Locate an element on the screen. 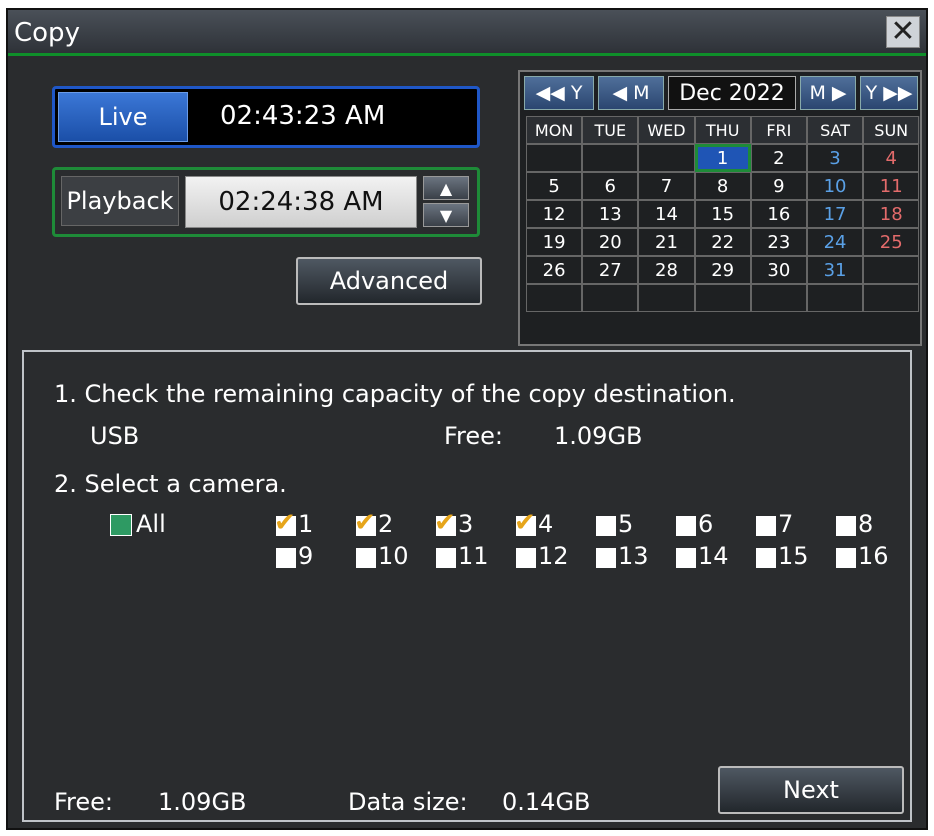  calendar-day: 23 is located at coordinates (778, 242).